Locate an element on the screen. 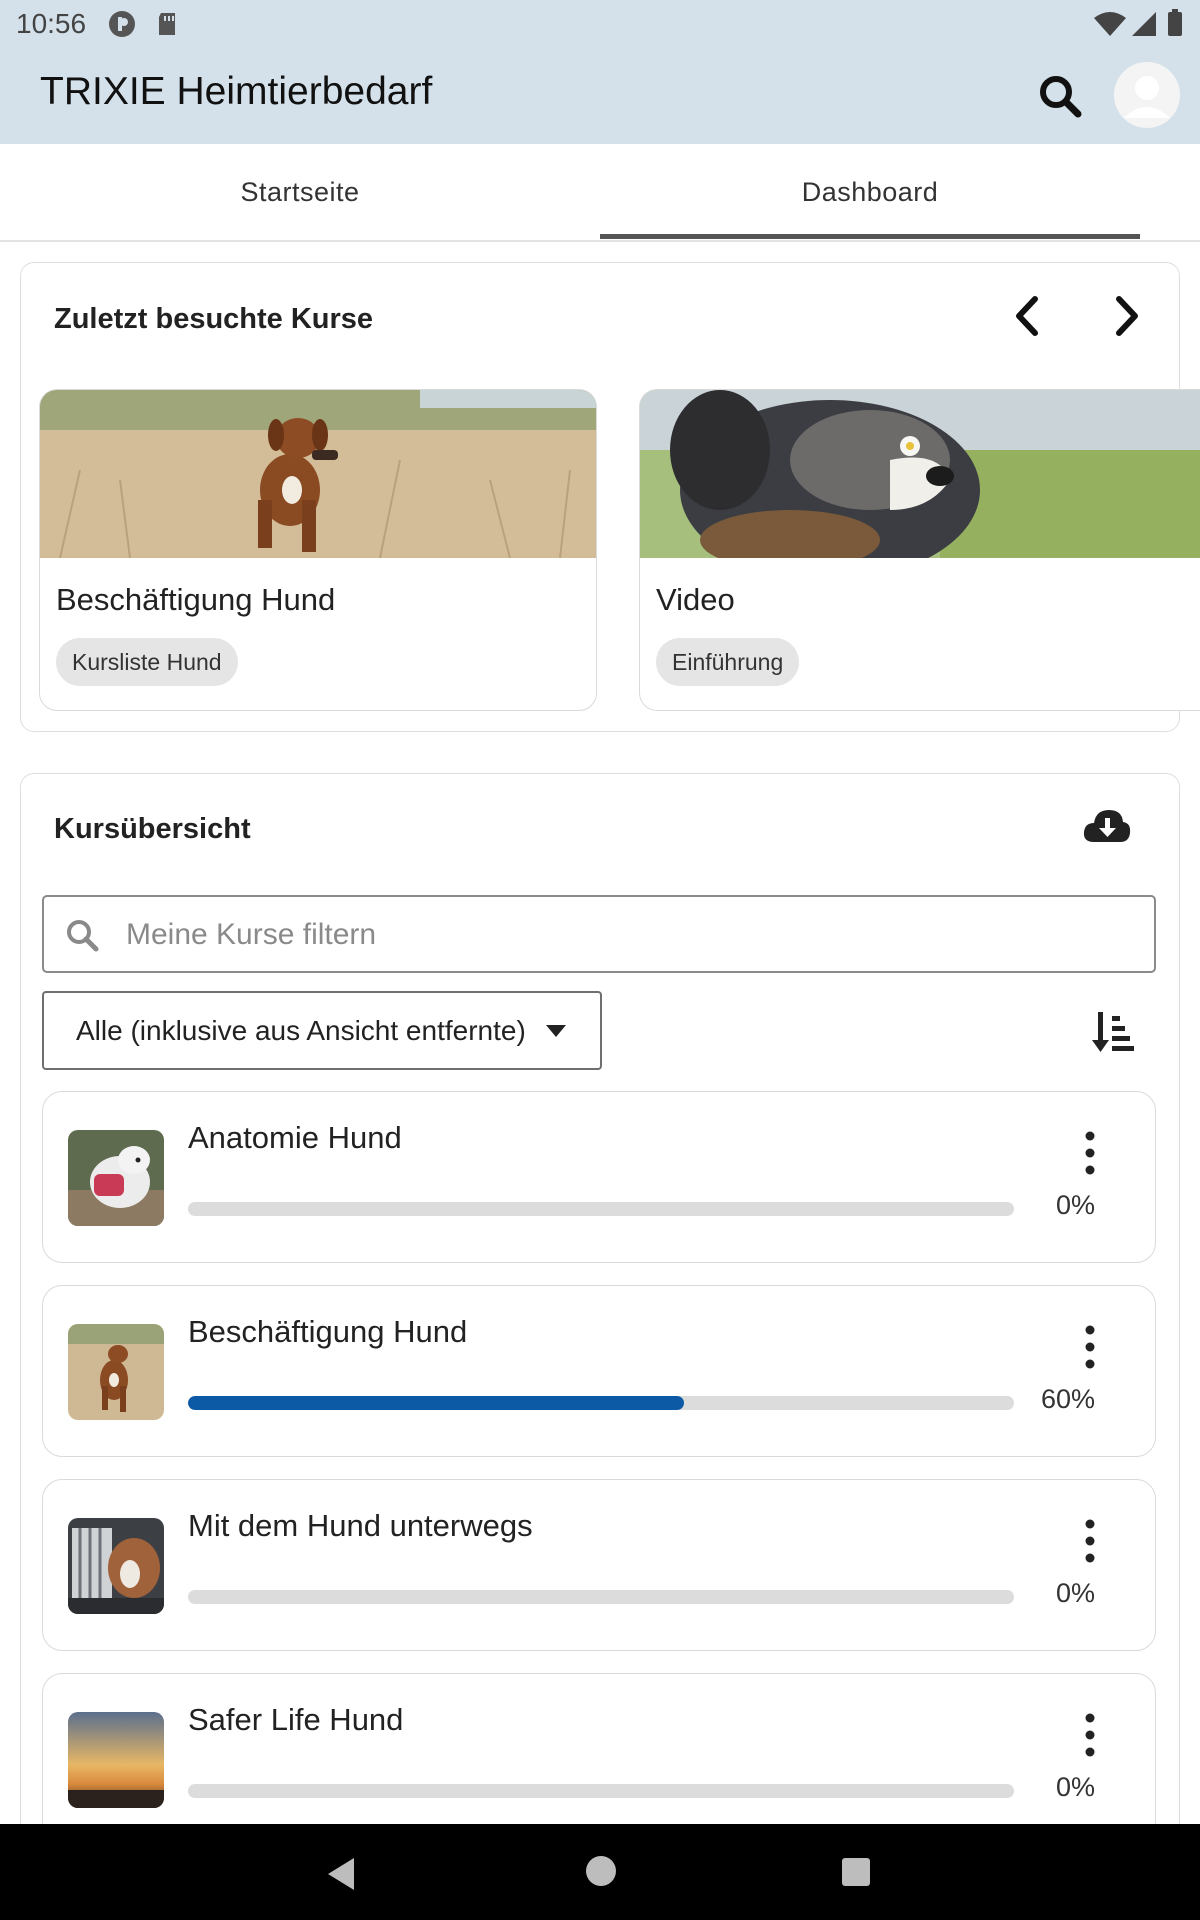  course-row: Safer Life Hund 0% is located at coordinates (599, 1759).